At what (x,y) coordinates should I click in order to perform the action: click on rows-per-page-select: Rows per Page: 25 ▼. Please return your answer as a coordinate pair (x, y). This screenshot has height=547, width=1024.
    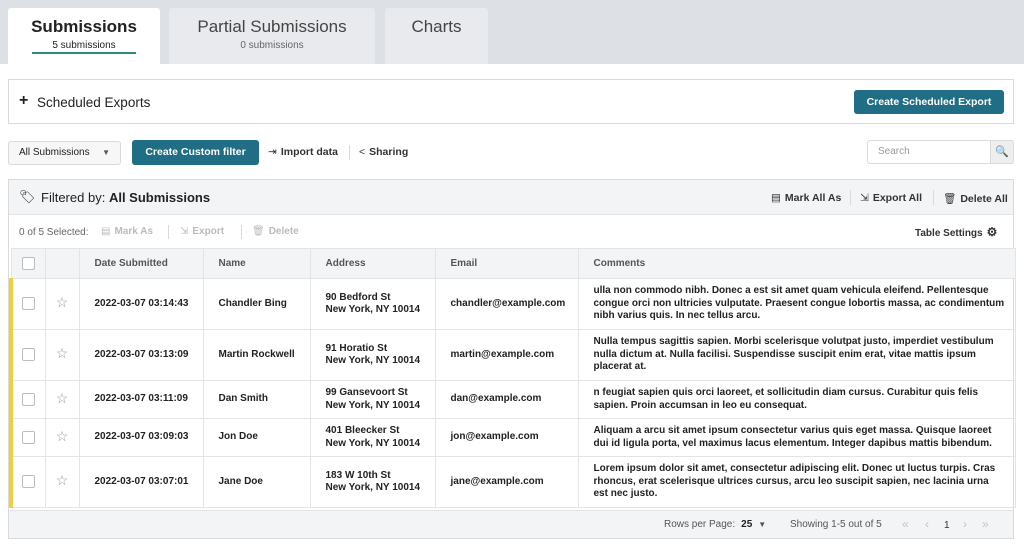
    Looking at the image, I should click on (715, 524).